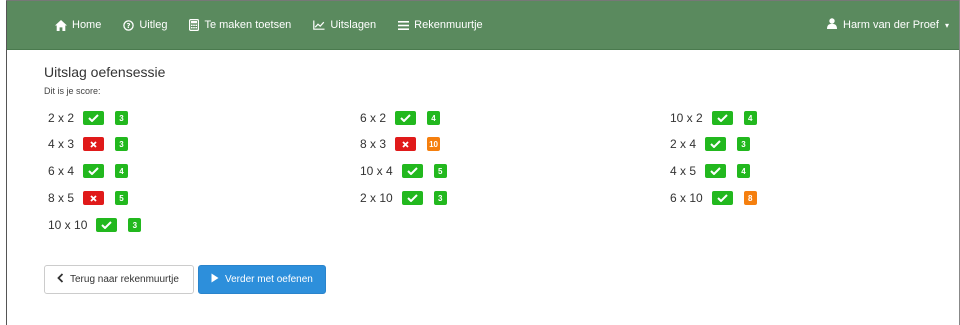 This screenshot has width=960, height=325. I want to click on question-label: 10 x 2, so click(686, 118).